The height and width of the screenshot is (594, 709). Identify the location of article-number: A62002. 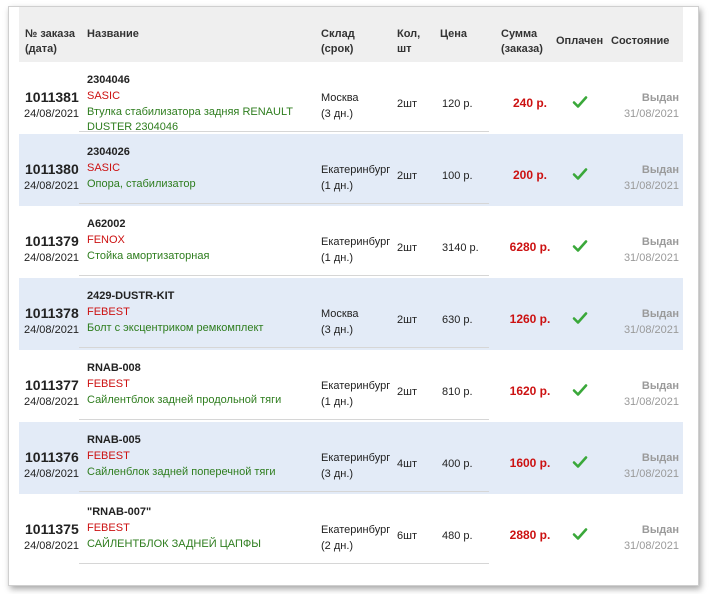
(106, 224).